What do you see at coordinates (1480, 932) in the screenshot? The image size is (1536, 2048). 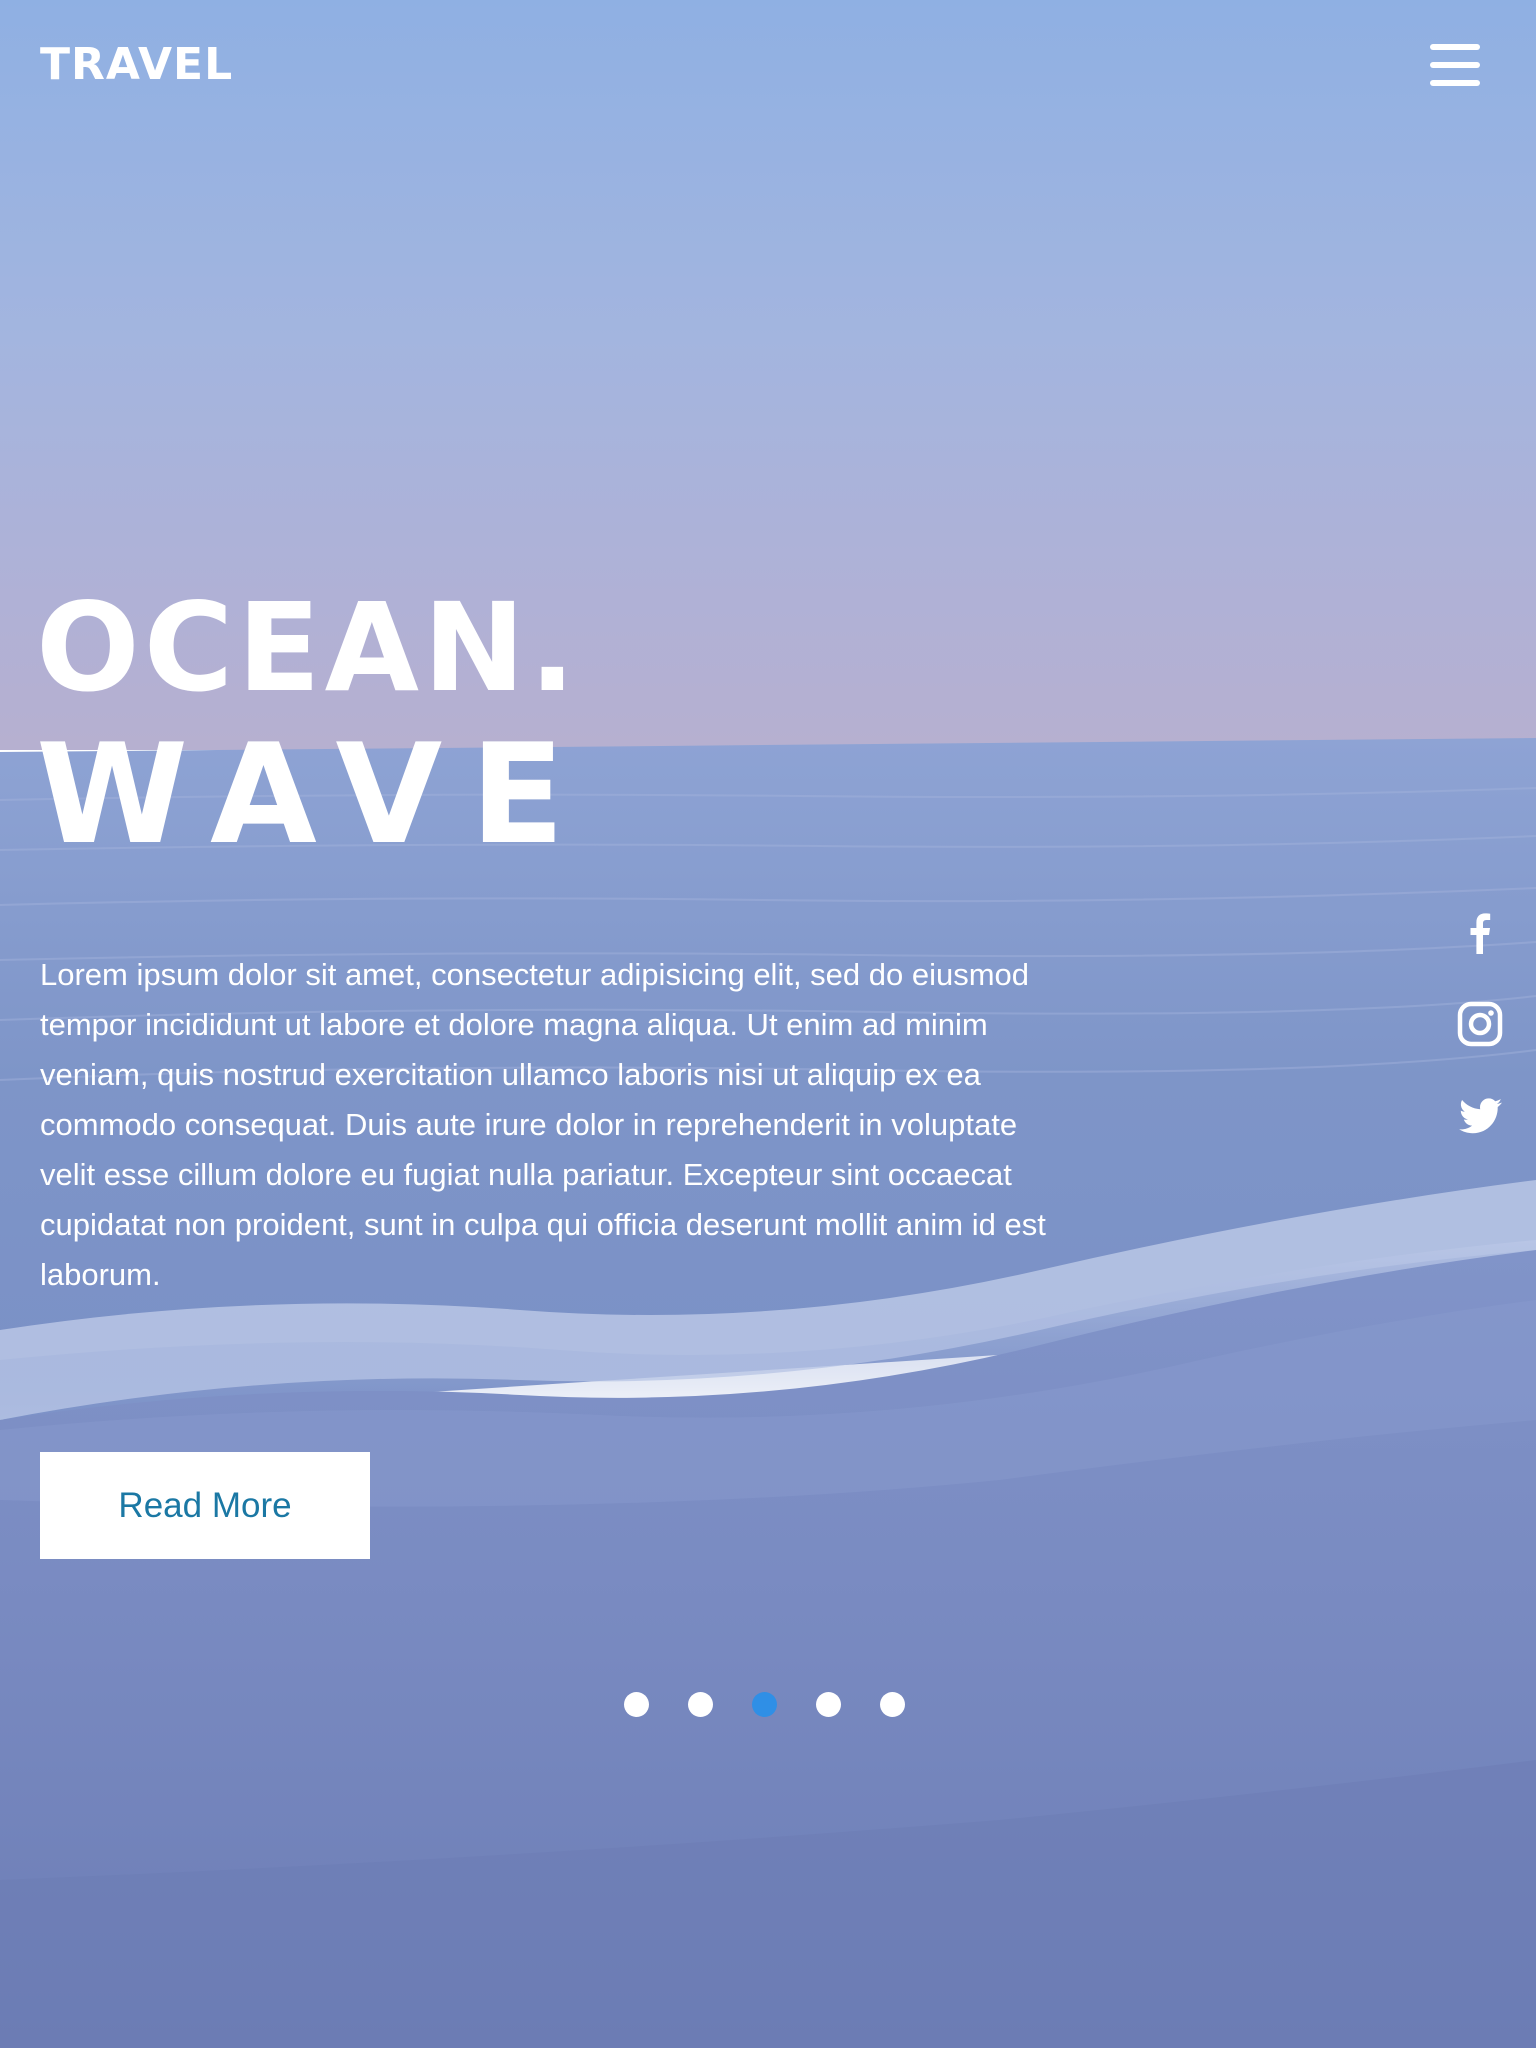 I see `facebook-icon` at bounding box center [1480, 932].